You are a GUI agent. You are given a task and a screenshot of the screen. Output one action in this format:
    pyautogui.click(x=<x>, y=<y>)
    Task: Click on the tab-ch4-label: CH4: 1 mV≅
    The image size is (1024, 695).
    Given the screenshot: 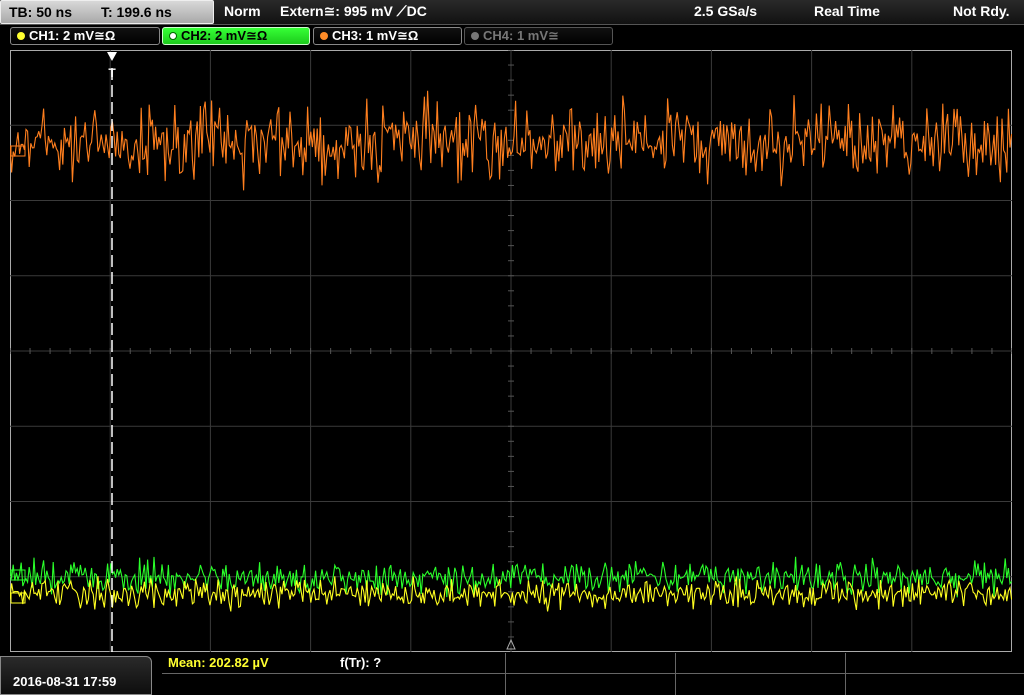 What is the action you would take?
    pyautogui.click(x=521, y=35)
    